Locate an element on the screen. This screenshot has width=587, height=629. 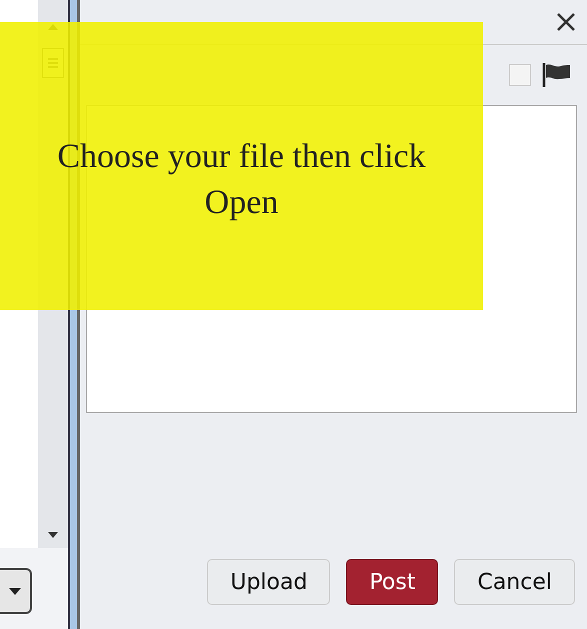
cancel-button: Cancel is located at coordinates (514, 582).